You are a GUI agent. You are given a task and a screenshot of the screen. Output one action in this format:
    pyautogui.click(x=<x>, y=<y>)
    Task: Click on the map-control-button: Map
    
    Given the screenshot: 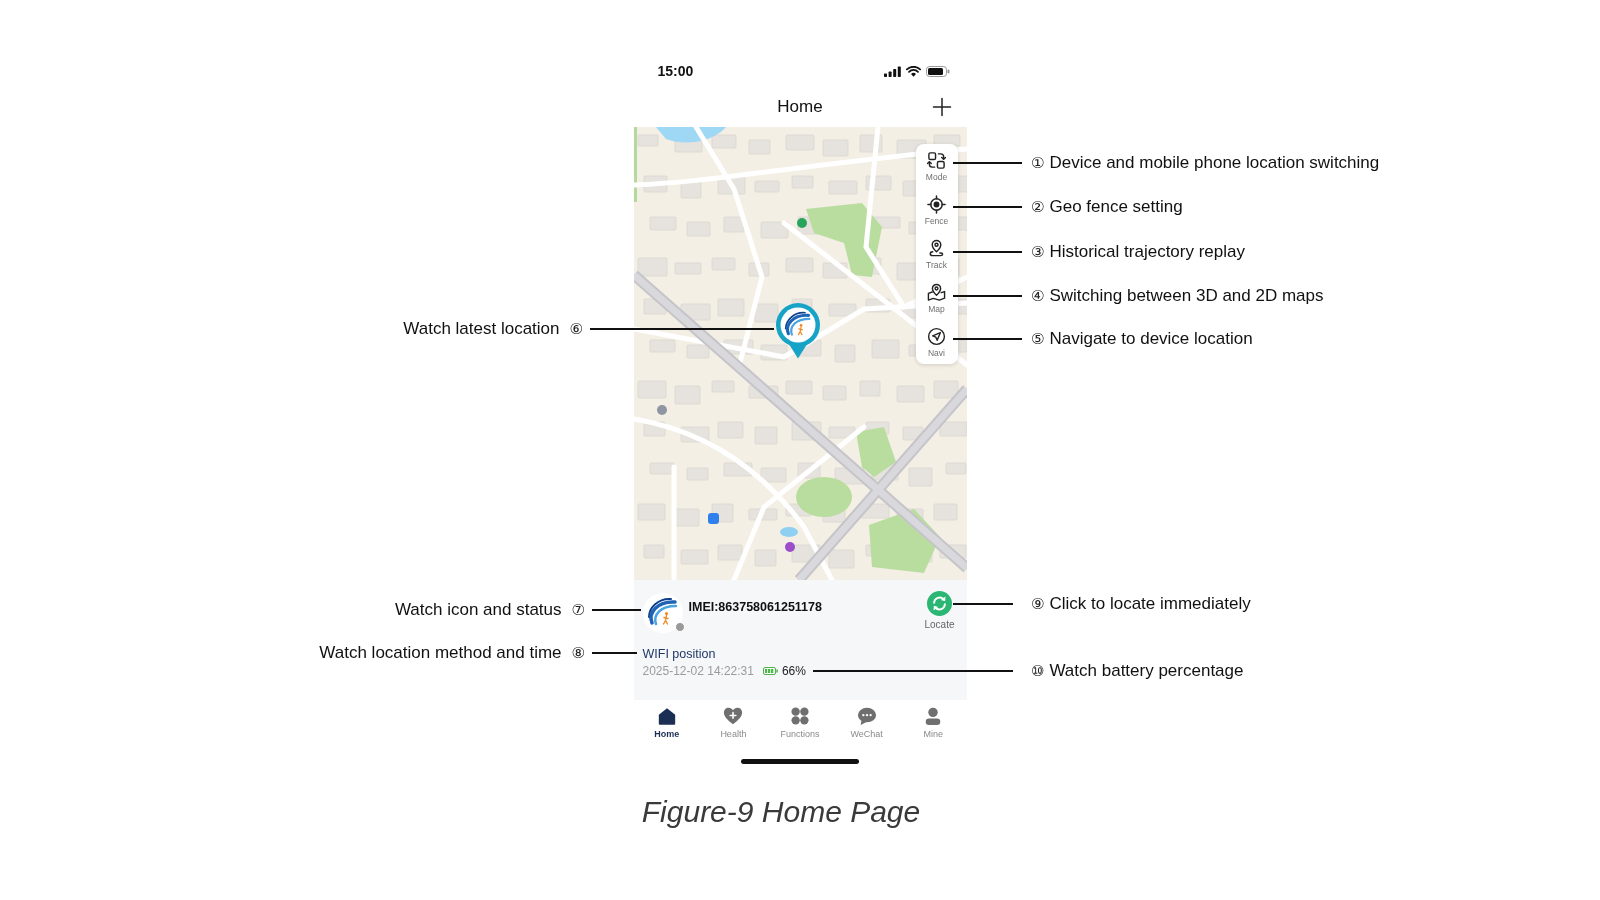 What is the action you would take?
    pyautogui.click(x=936, y=298)
    